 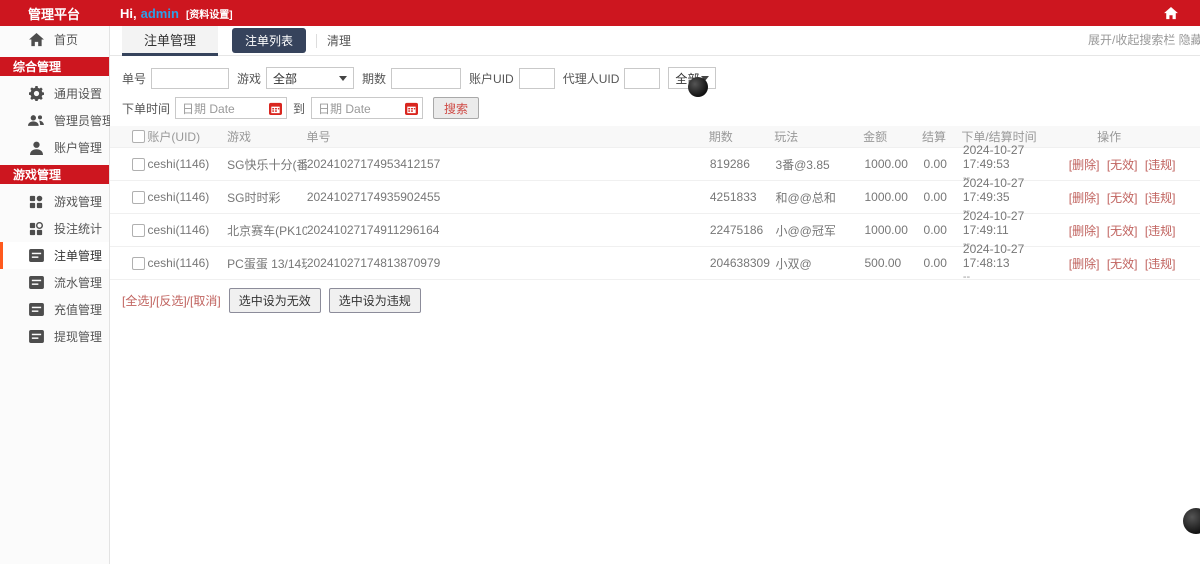 I want to click on set-violation-button: 选中设为违规, so click(x=374, y=300).